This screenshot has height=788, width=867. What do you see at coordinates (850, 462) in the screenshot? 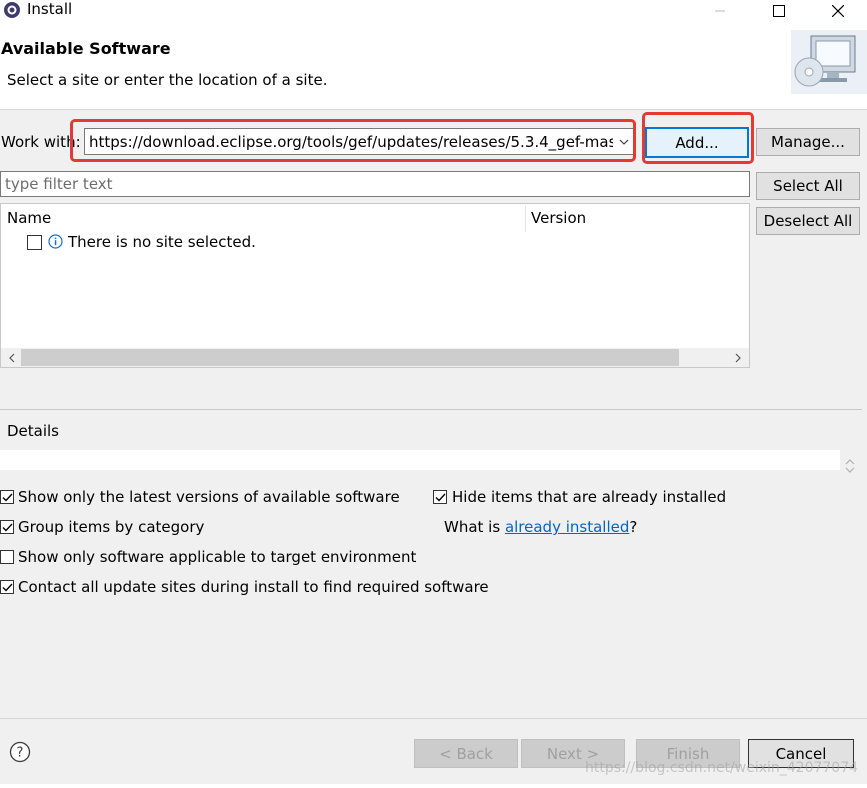
I see `chevron-up-icon` at bounding box center [850, 462].